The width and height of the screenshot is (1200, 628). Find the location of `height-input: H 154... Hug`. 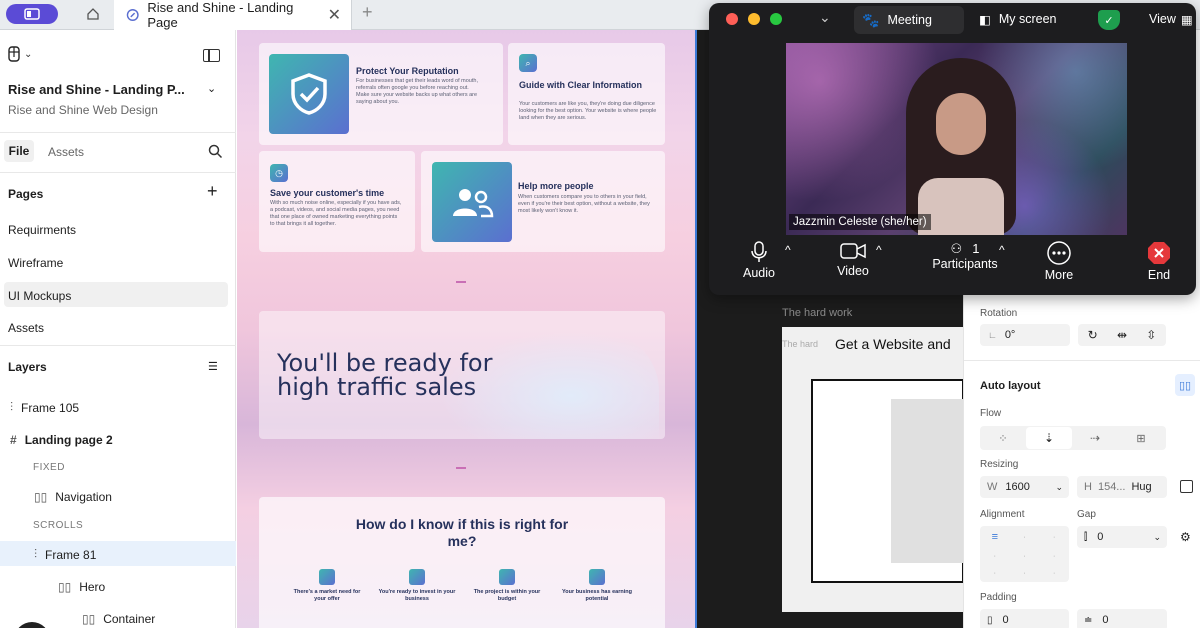

height-input: H 154... Hug is located at coordinates (1122, 487).